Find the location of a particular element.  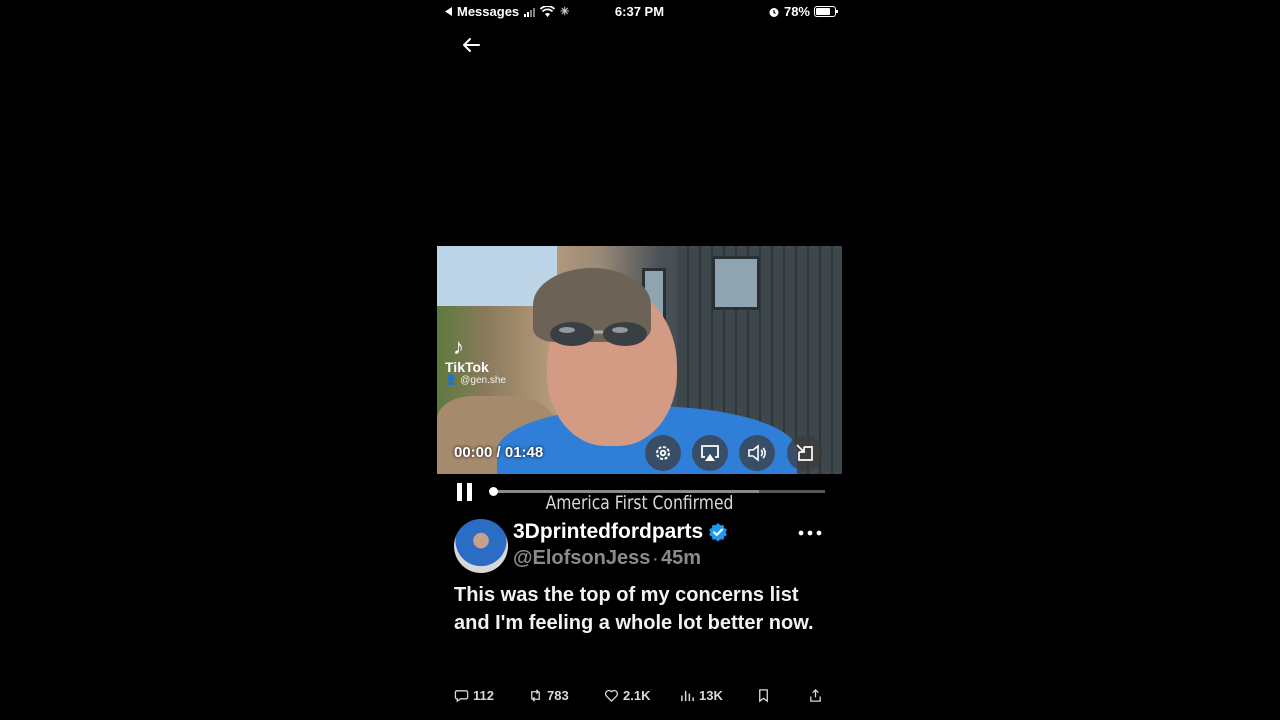

heart-icon is located at coordinates (611, 696).